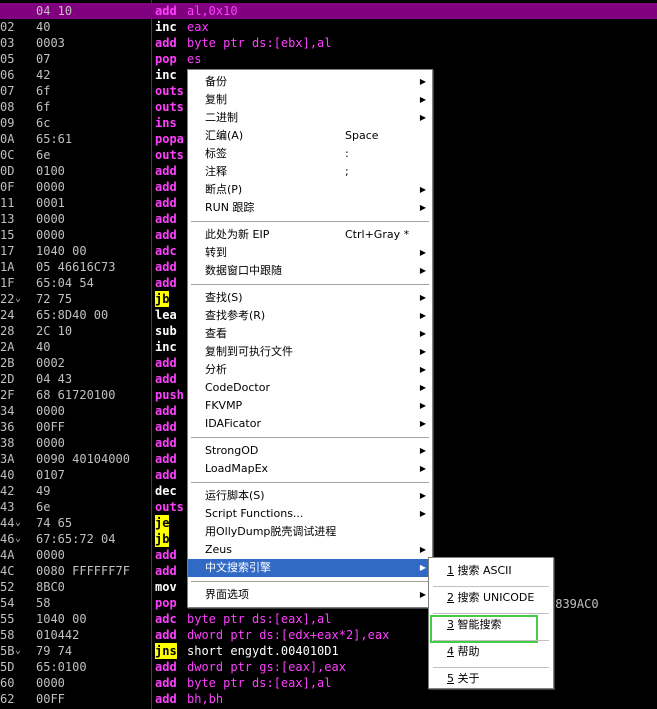 The width and height of the screenshot is (657, 709). I want to click on menu-item: FKVMP ▶, so click(310, 406).